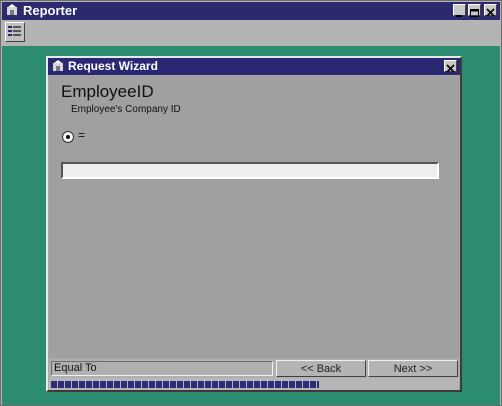  Describe the element at coordinates (413, 368) in the screenshot. I see `next-button: Next >>` at that location.